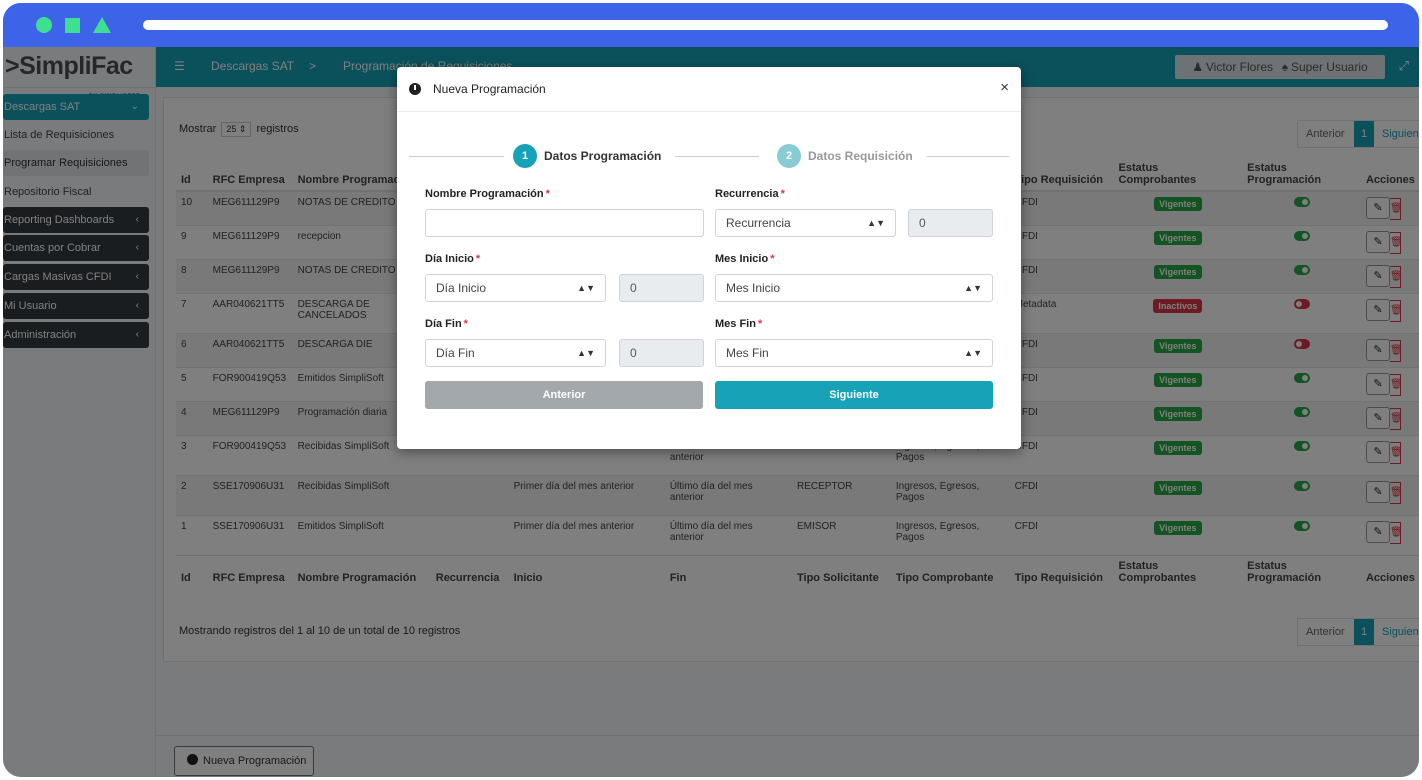 The image size is (1422, 780). Describe the element at coordinates (525, 156) in the screenshot. I see `step-1-indicator: 1` at that location.